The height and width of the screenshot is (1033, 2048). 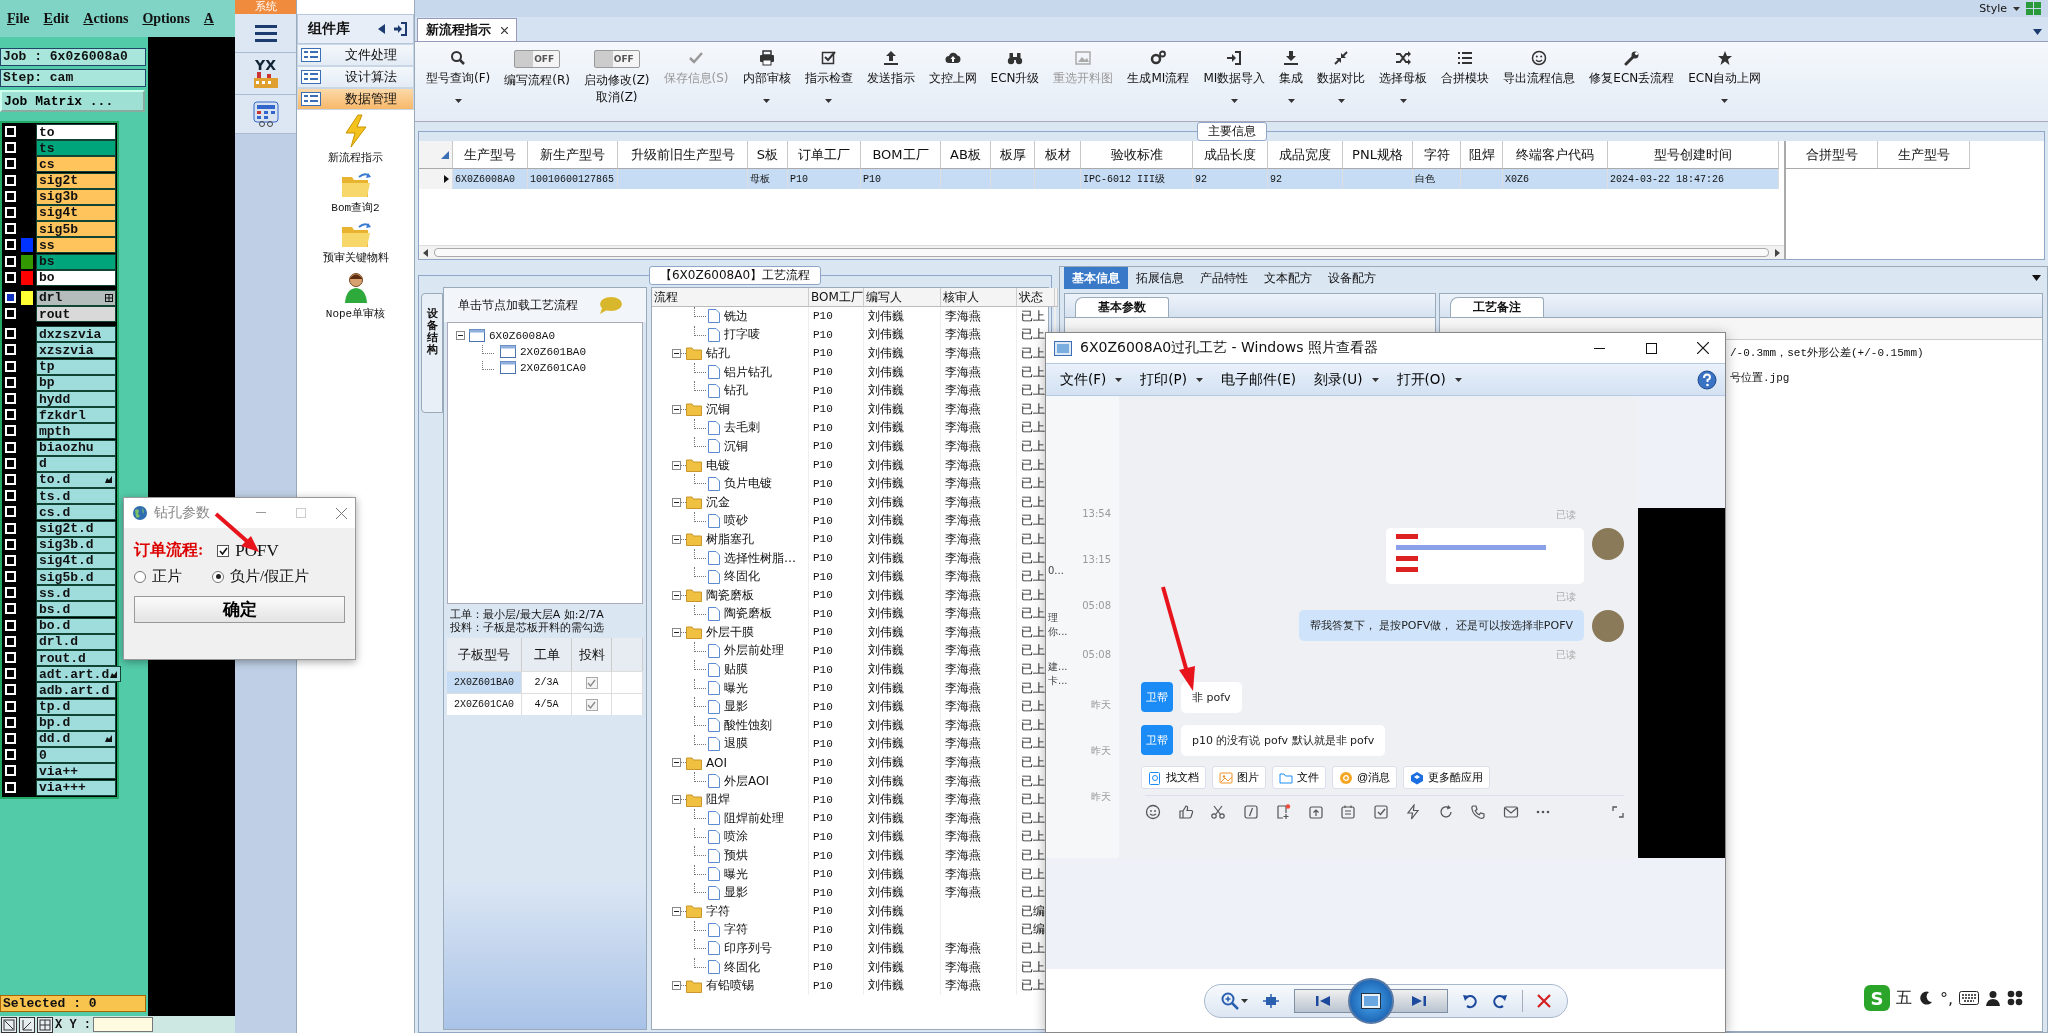 I want to click on fit-button, so click(x=1270, y=1000).